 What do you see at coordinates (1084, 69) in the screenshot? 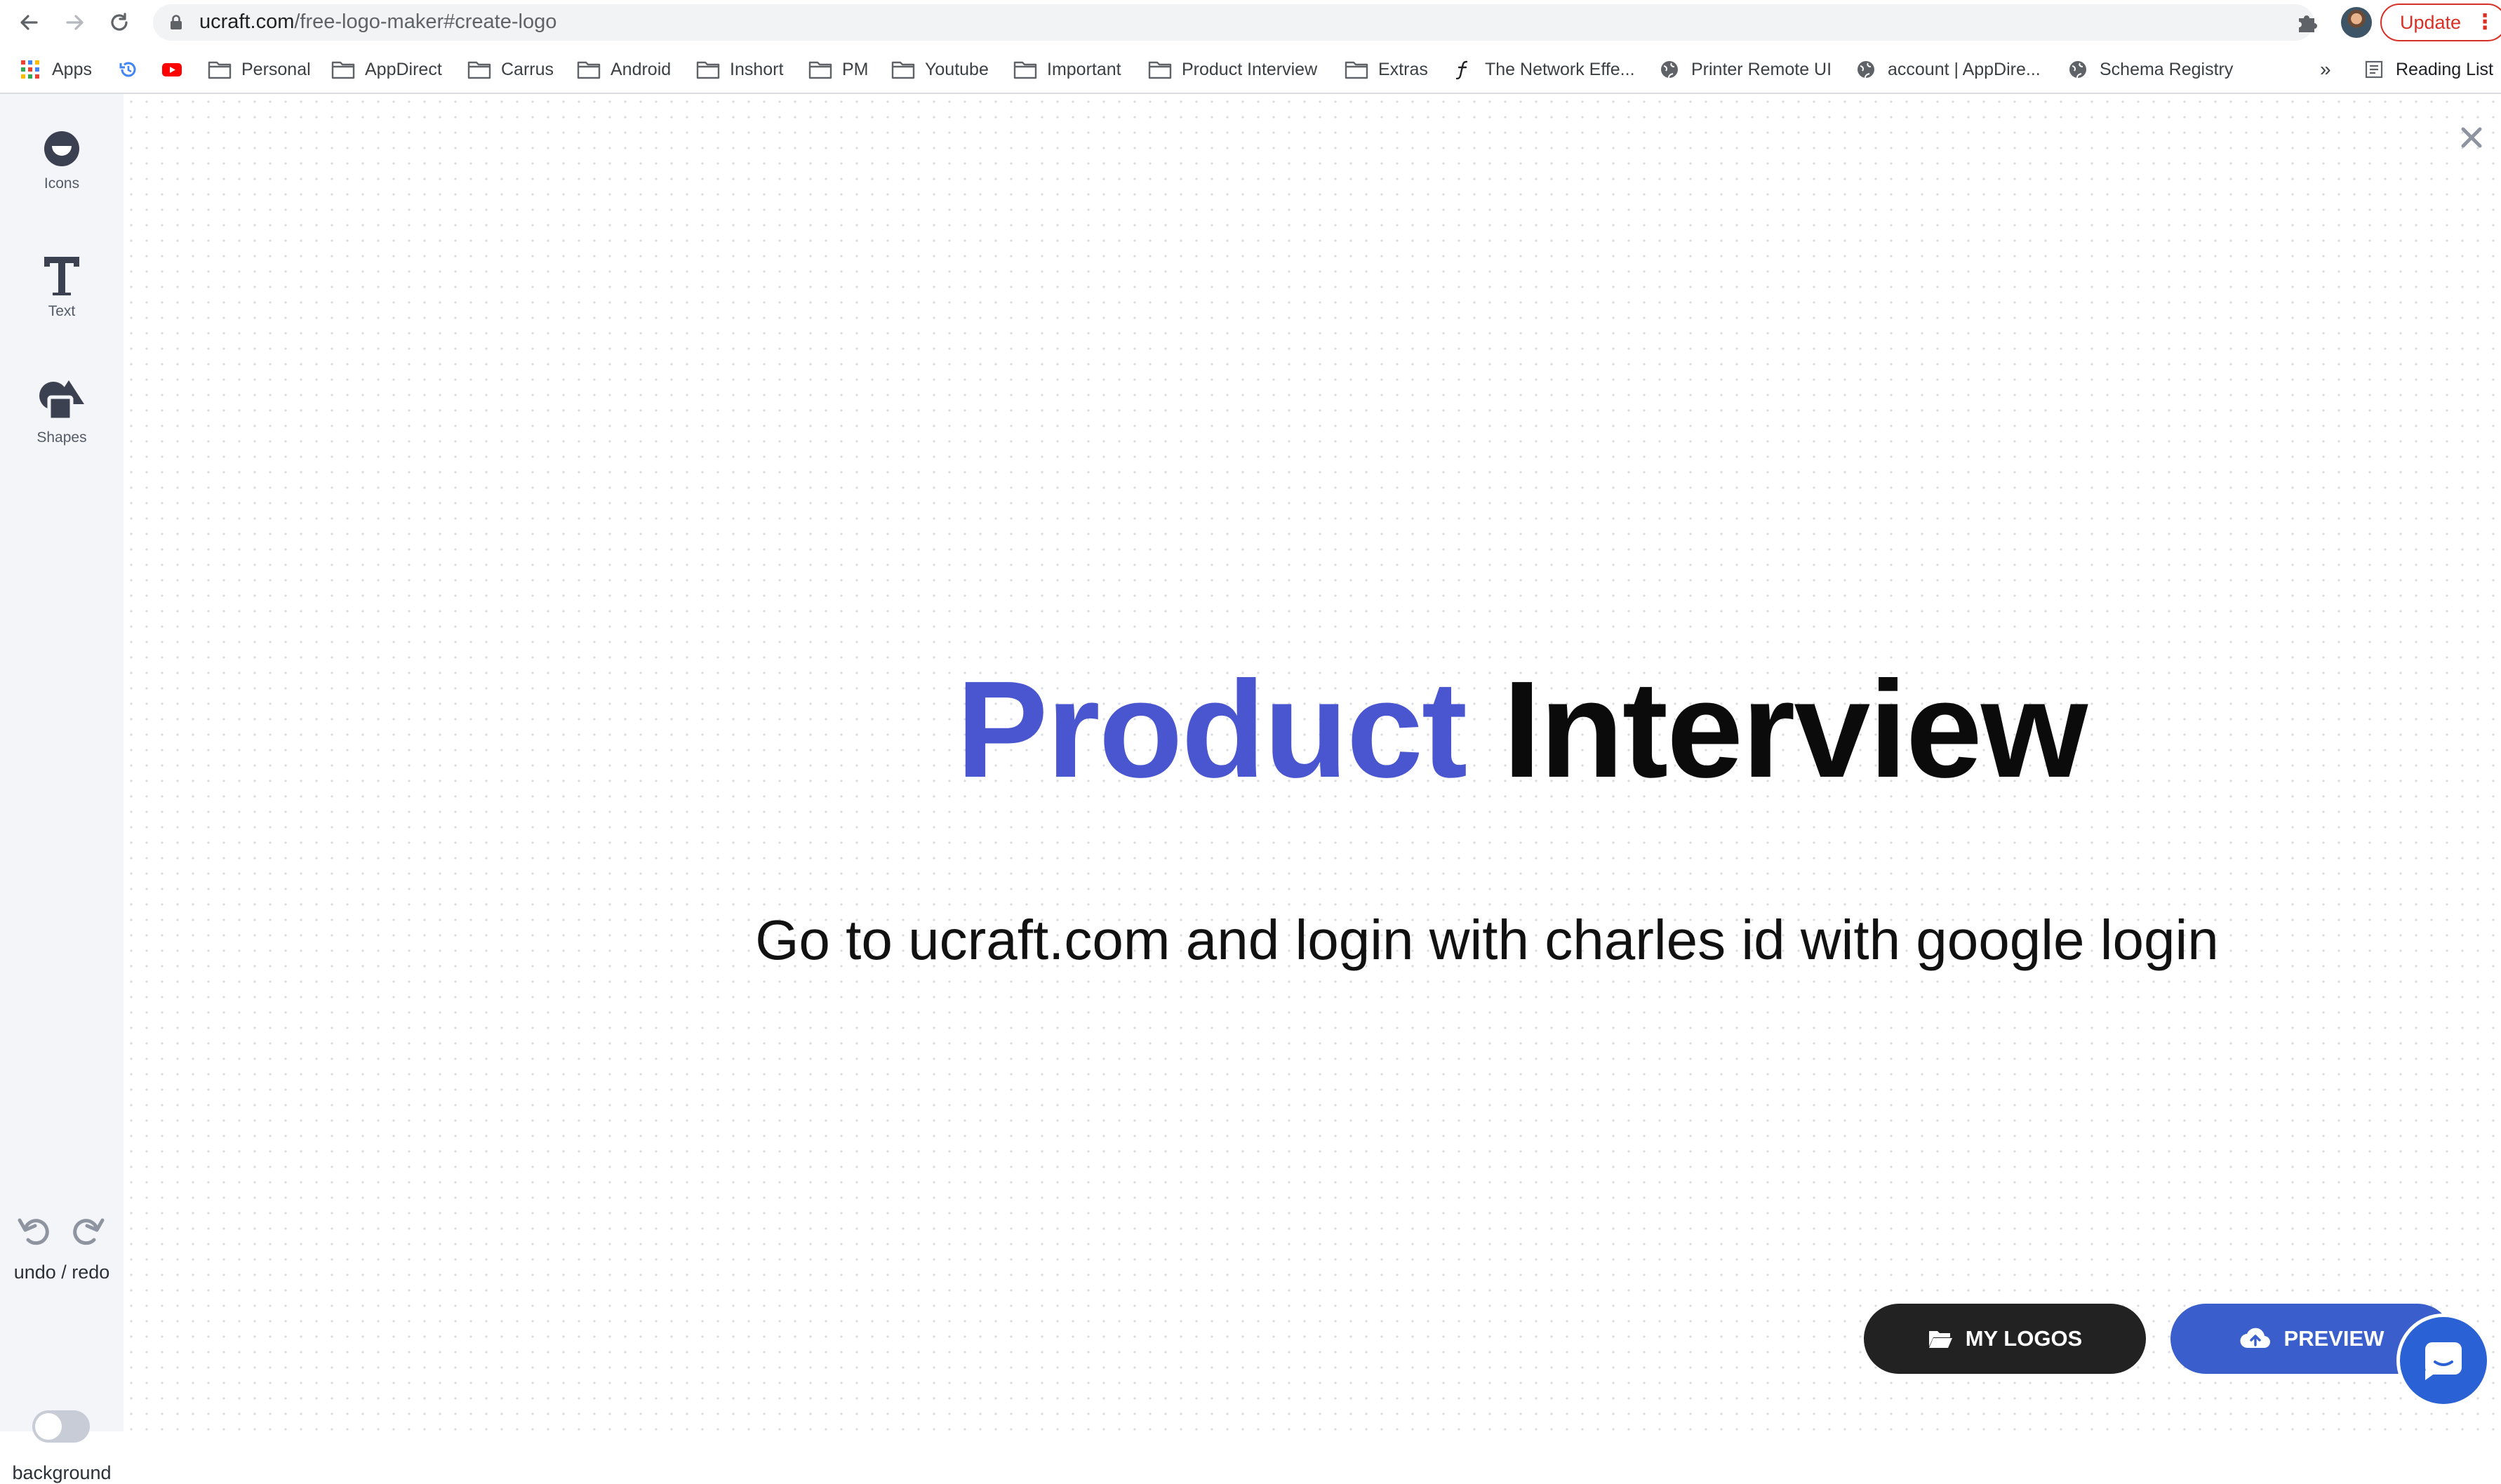
I see `bookmark-label: Important` at bounding box center [1084, 69].